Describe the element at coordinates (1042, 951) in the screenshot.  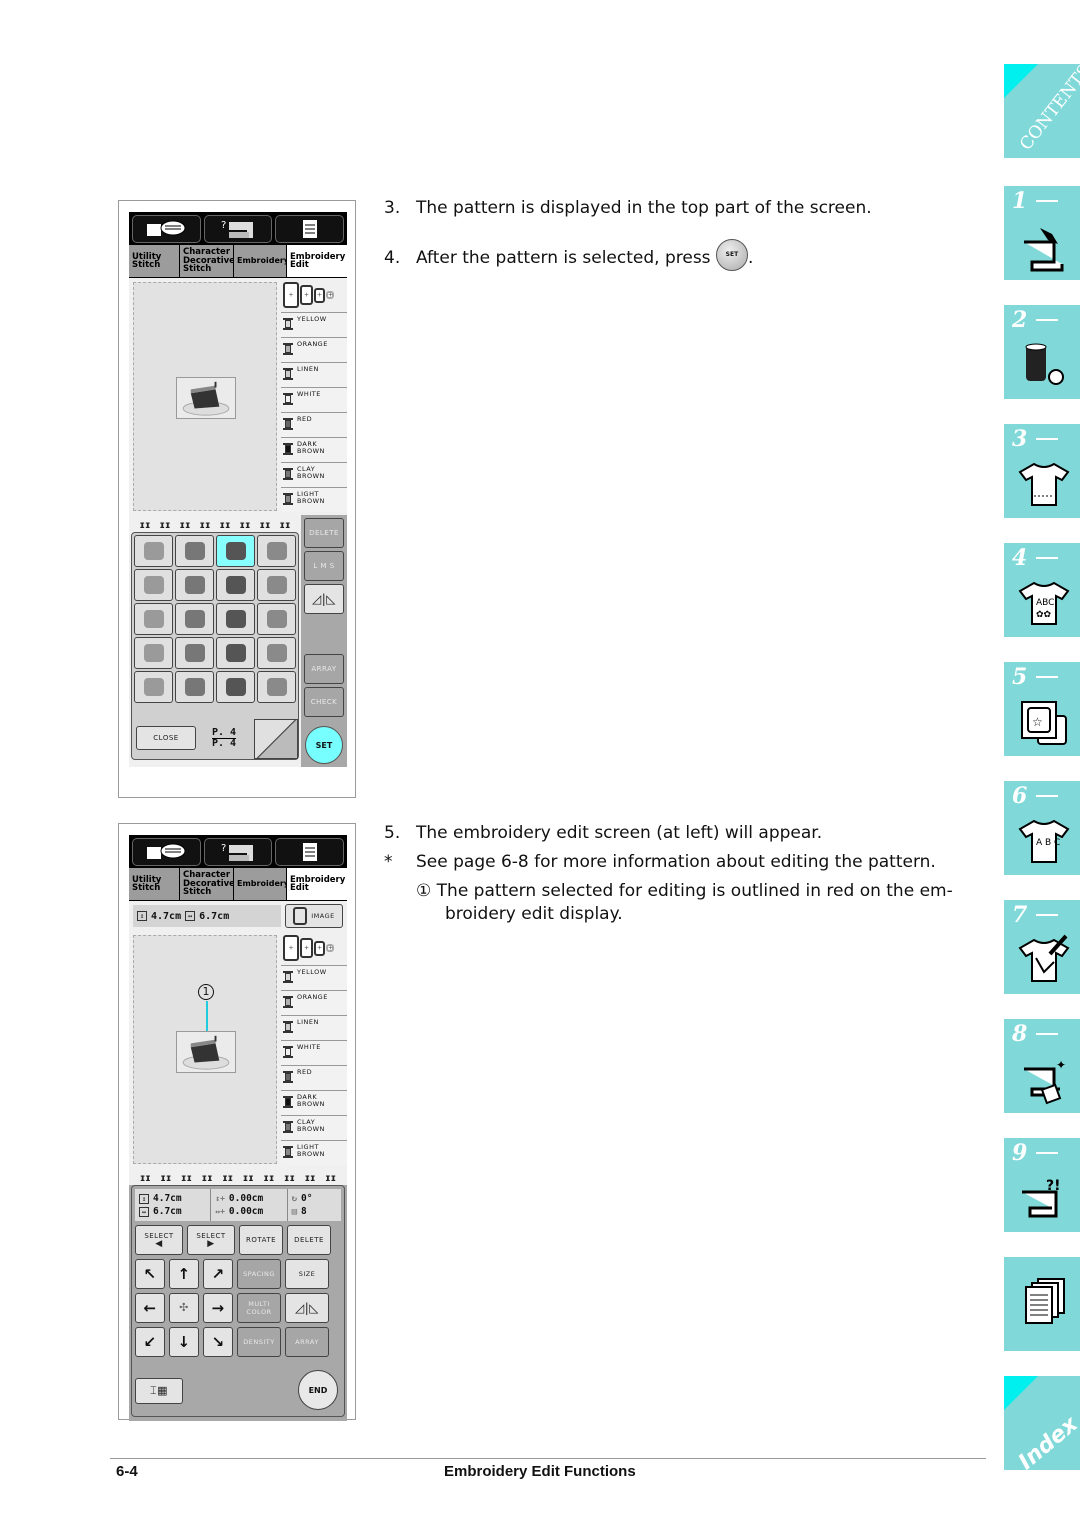
I see `side-tab-chapter-7: 7` at that location.